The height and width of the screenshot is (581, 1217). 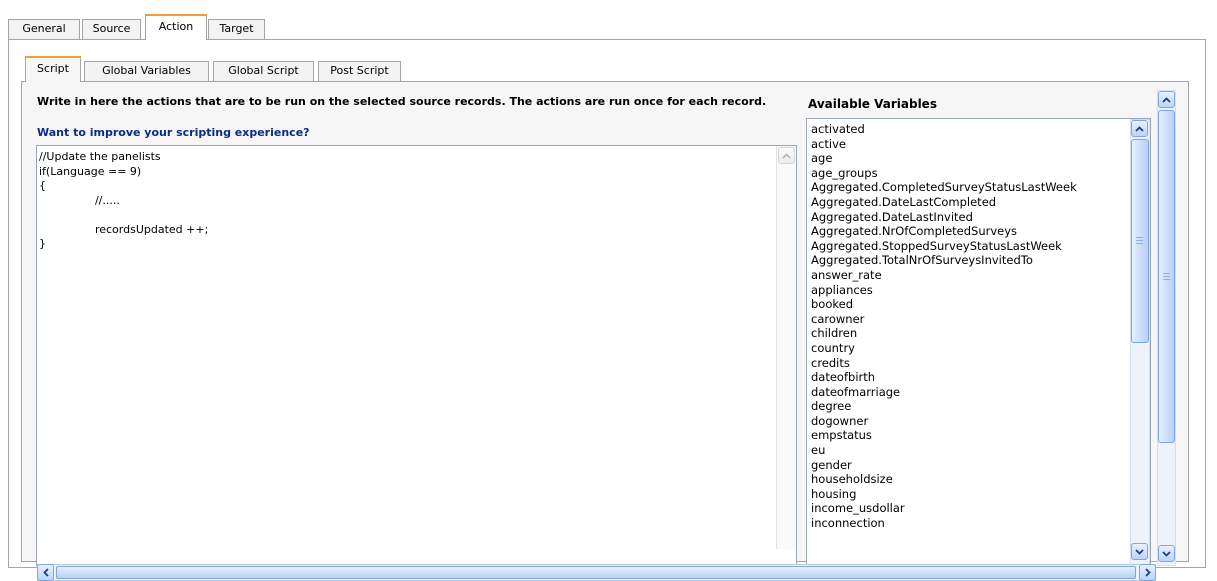 What do you see at coordinates (1166, 276) in the screenshot?
I see `panel-scroll-thumb` at bounding box center [1166, 276].